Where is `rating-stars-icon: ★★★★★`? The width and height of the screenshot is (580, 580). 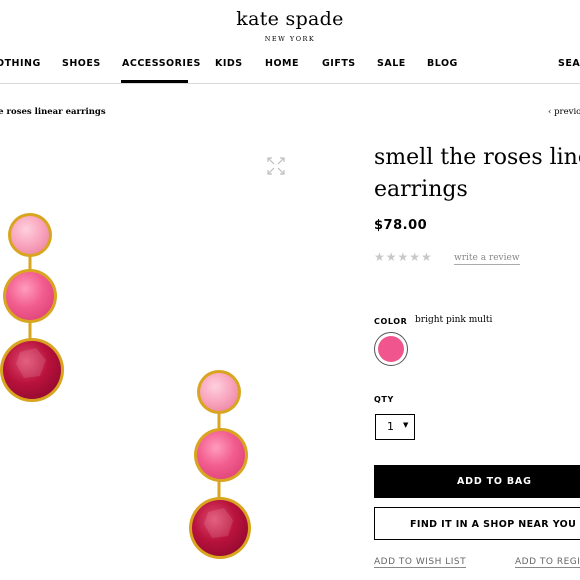
rating-stars-icon: ★★★★★ is located at coordinates (403, 257).